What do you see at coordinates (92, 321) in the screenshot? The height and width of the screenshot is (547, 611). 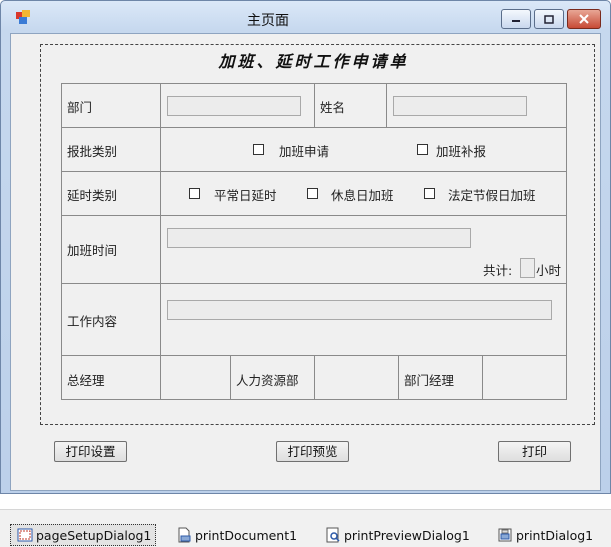 I see `work-content-label: 工作内容` at bounding box center [92, 321].